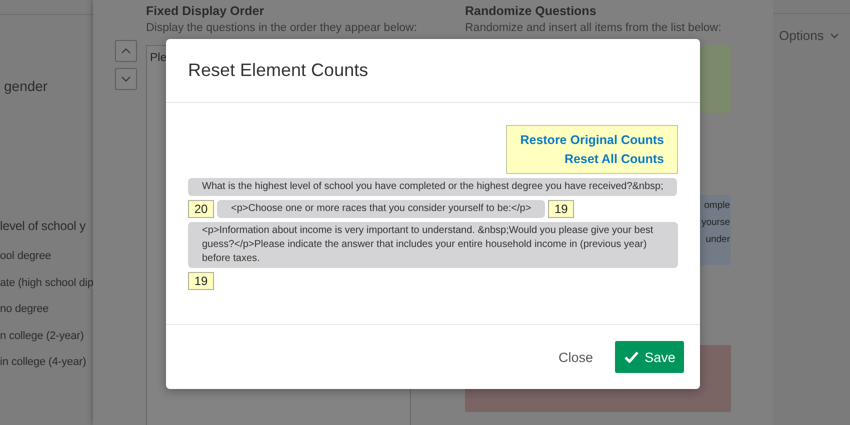 The image size is (850, 425). I want to click on close-button: Close, so click(575, 357).